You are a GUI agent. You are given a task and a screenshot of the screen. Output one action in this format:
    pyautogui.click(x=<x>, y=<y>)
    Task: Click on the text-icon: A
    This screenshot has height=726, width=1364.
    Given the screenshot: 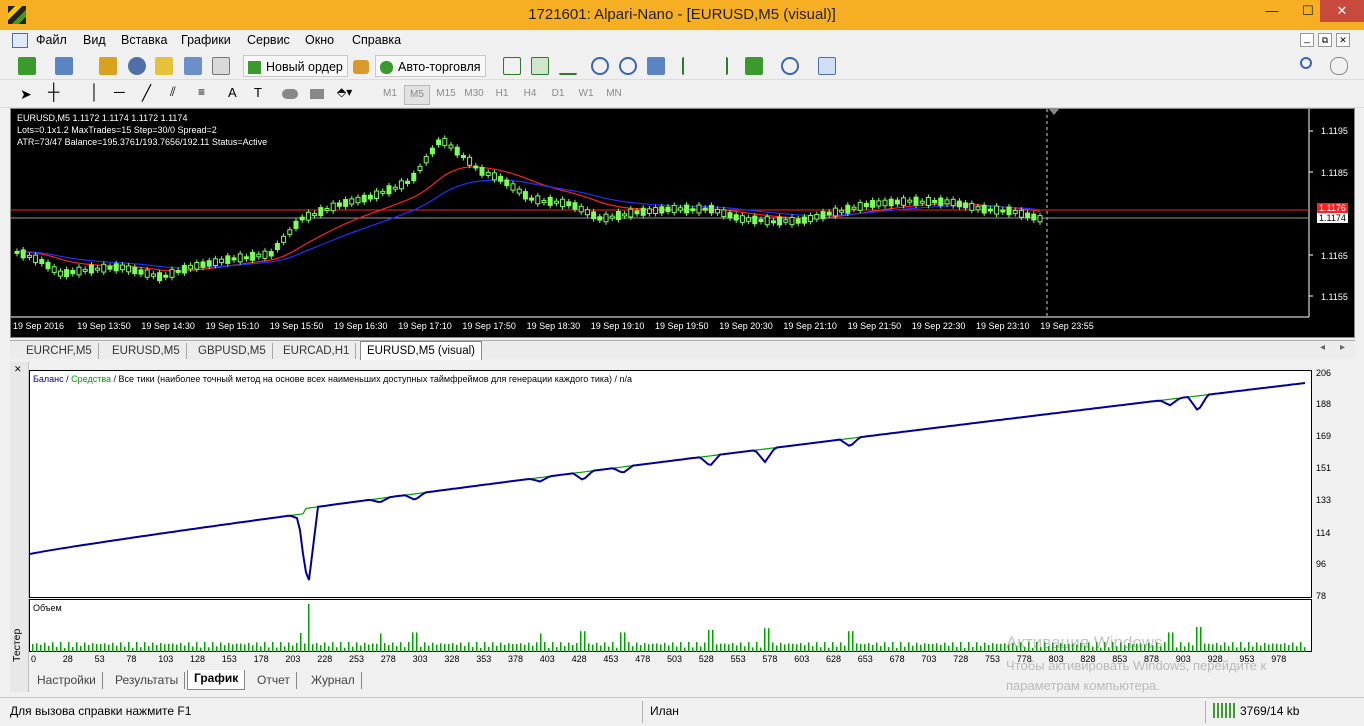 What is the action you would take?
    pyautogui.click(x=232, y=92)
    